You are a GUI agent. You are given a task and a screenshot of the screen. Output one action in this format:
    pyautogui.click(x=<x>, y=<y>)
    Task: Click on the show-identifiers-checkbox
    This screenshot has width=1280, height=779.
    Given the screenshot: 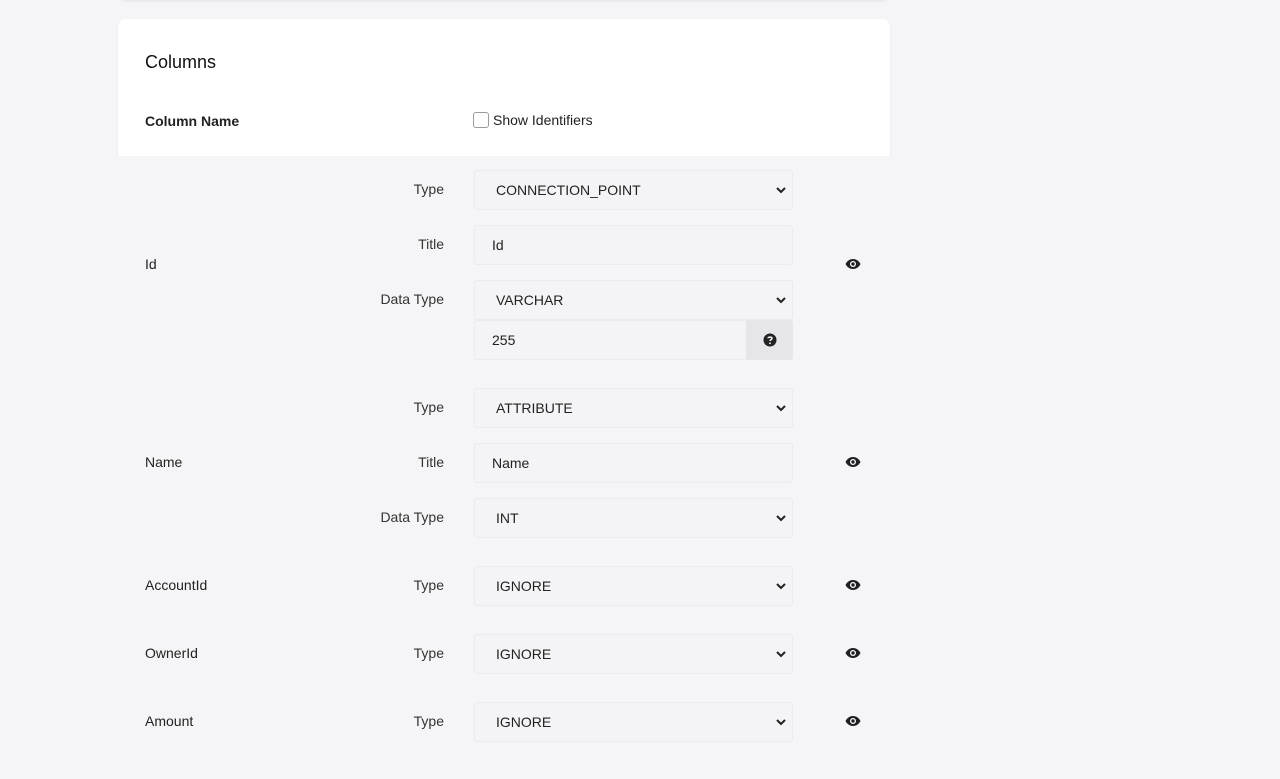 What is the action you would take?
    pyautogui.click(x=481, y=120)
    